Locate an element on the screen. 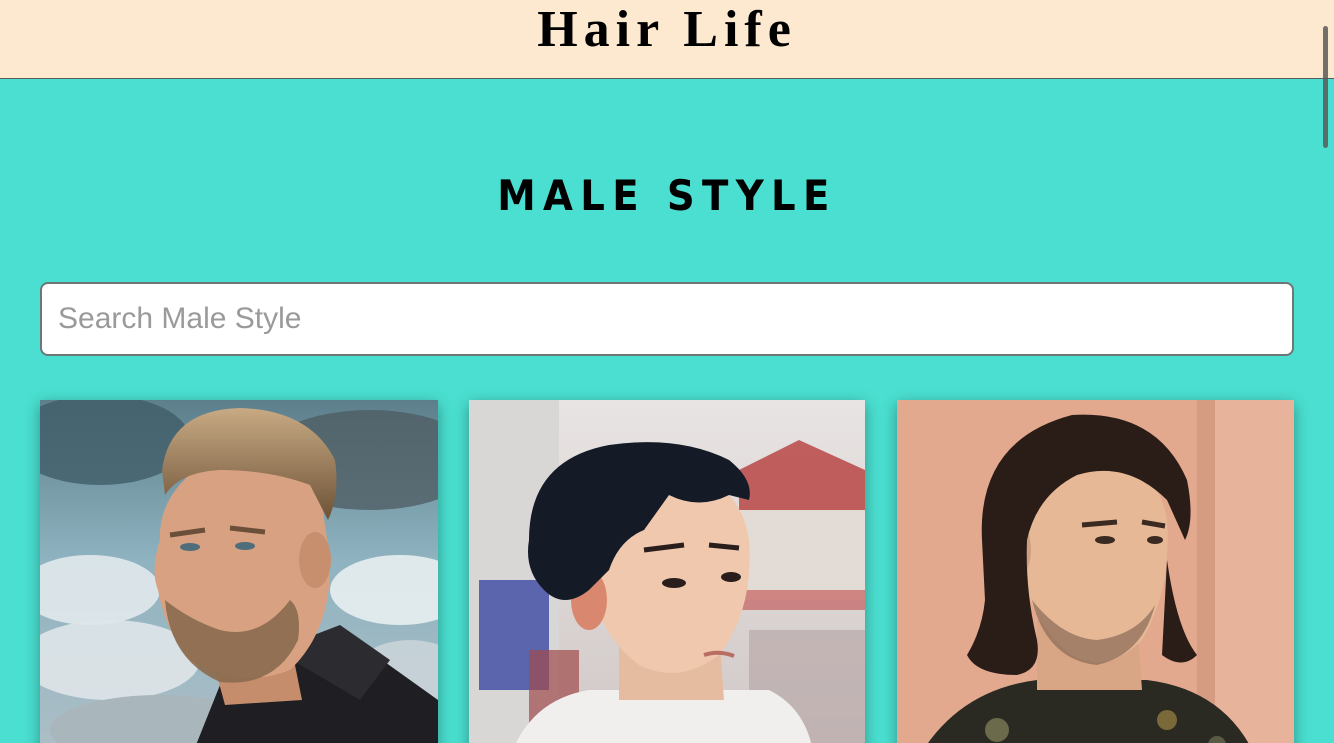  style-card-undercut is located at coordinates (239, 571).